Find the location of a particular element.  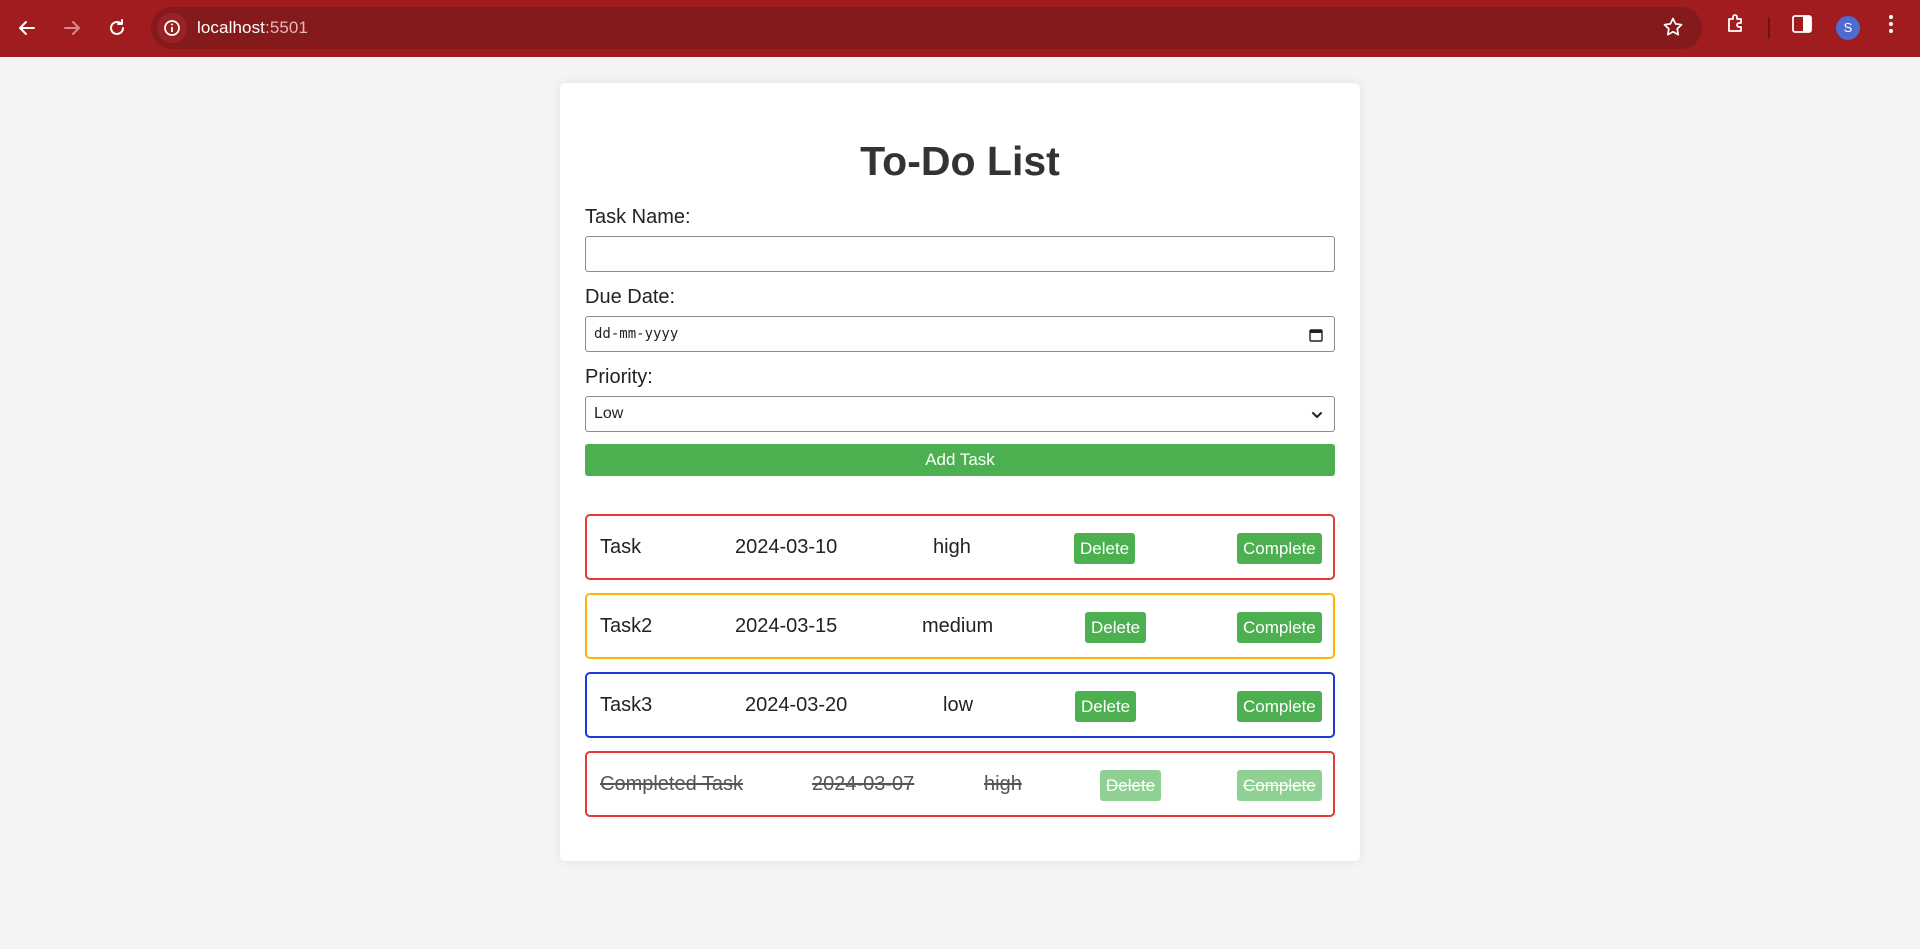

due-date-label: Due Date: is located at coordinates (630, 297).